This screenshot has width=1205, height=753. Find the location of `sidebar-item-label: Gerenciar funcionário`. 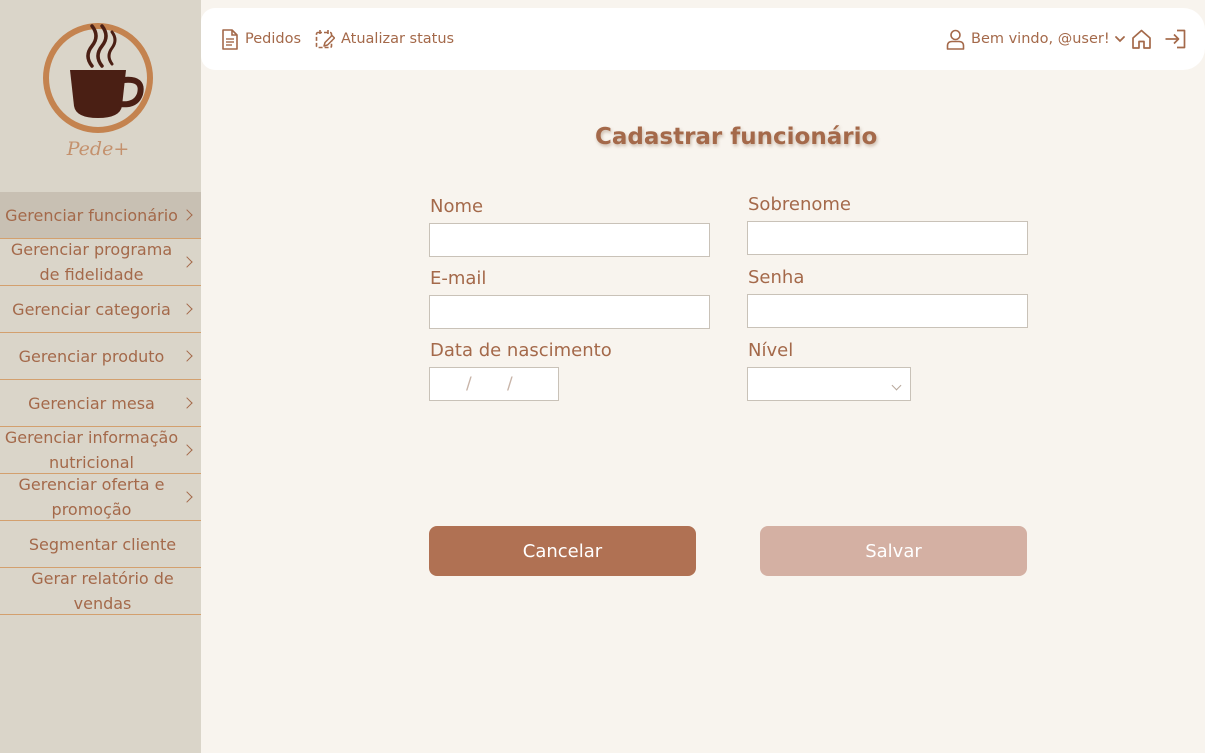

sidebar-item-label: Gerenciar funcionário is located at coordinates (91, 215).